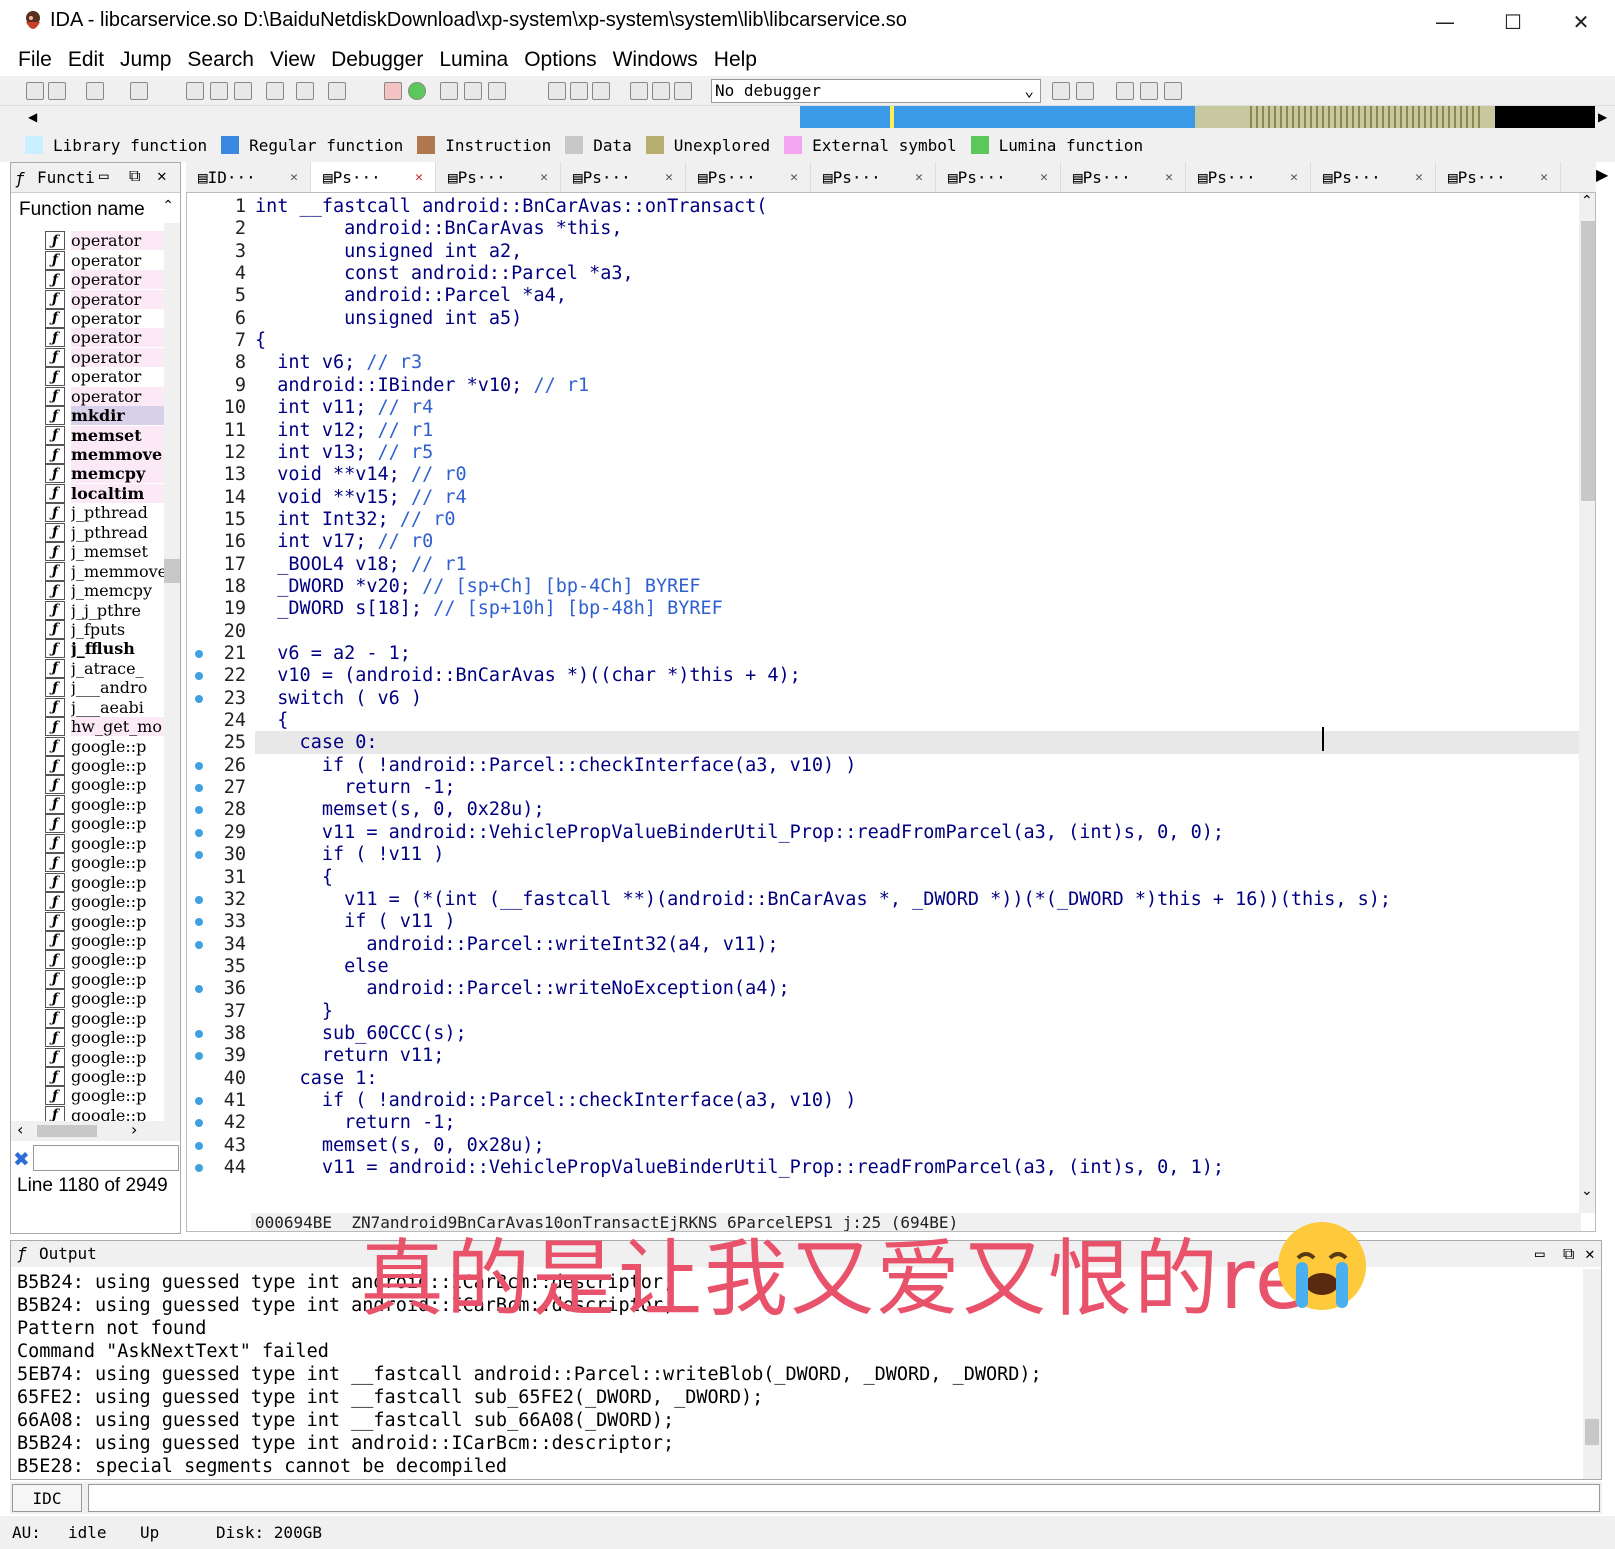 Image resolution: width=1615 pixels, height=1549 pixels. Describe the element at coordinates (105, 474) in the screenshot. I see `function-list-item: ƒ memcpy` at that location.